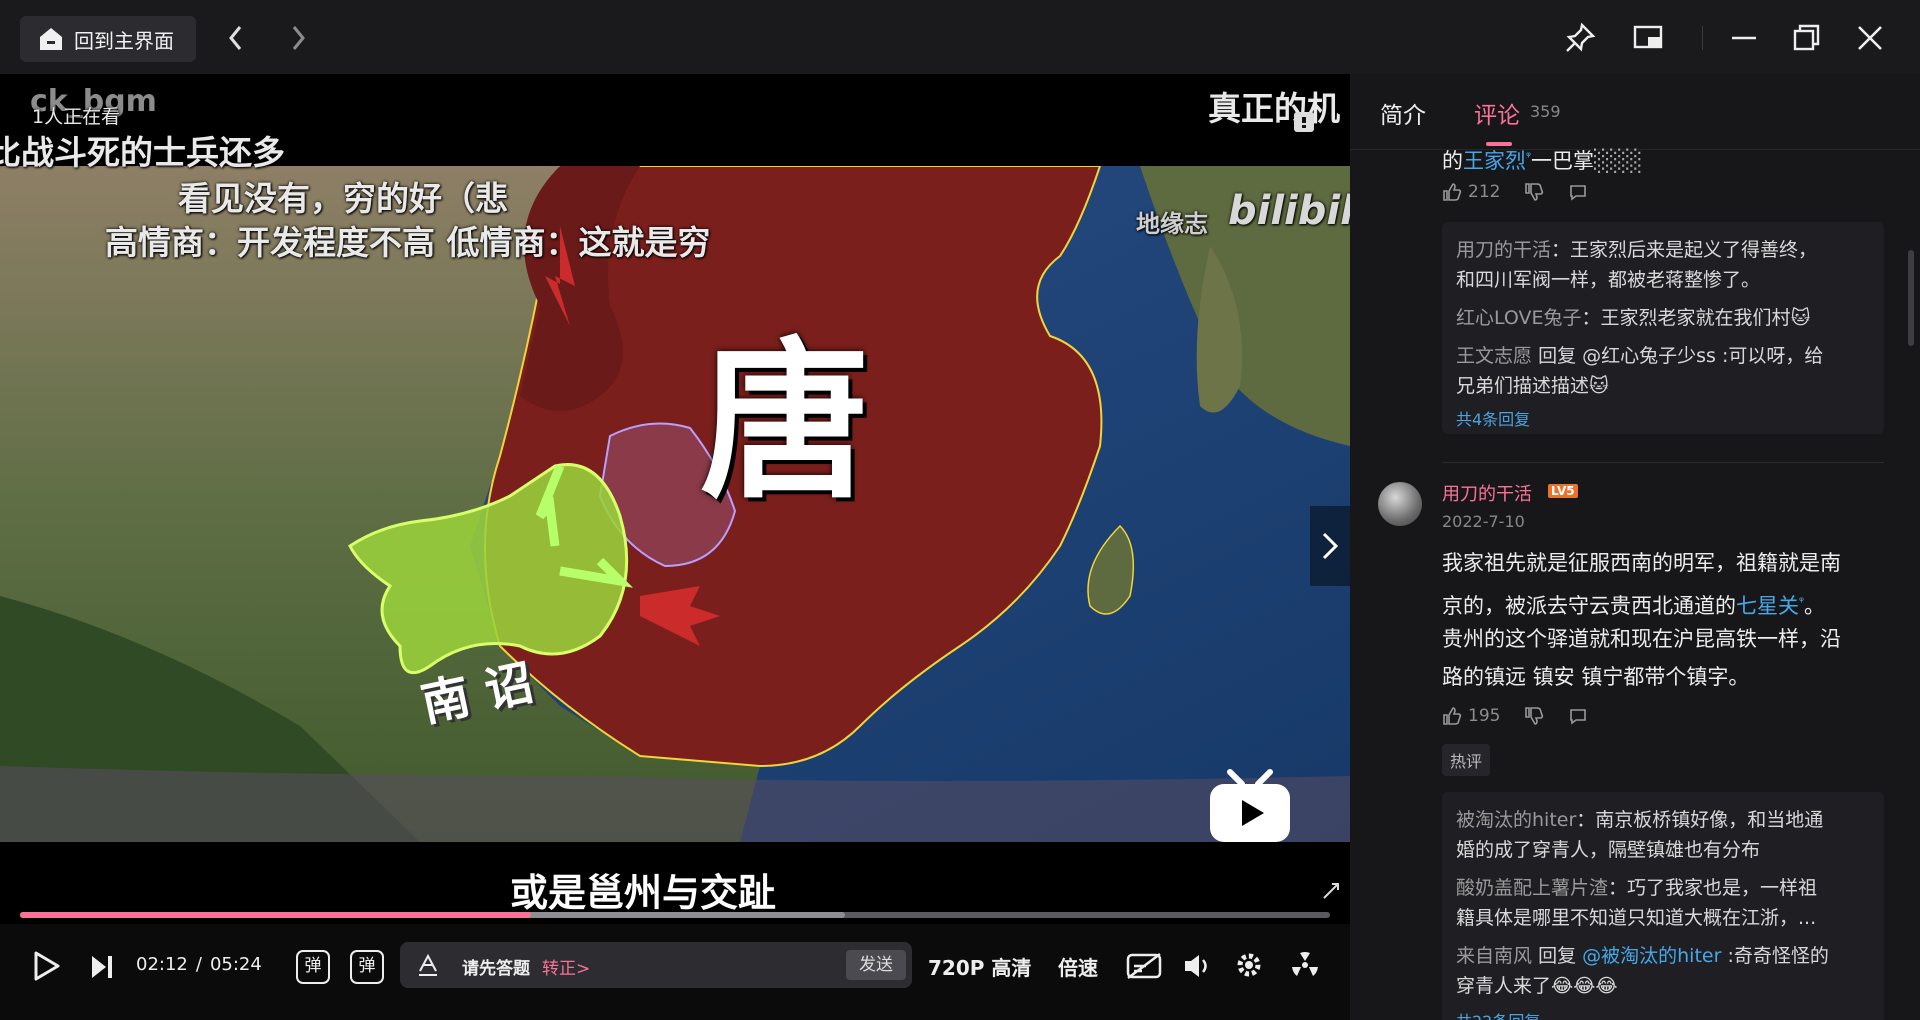 The image size is (1920, 1020). Describe the element at coordinates (102, 967) in the screenshot. I see `next-button` at that location.